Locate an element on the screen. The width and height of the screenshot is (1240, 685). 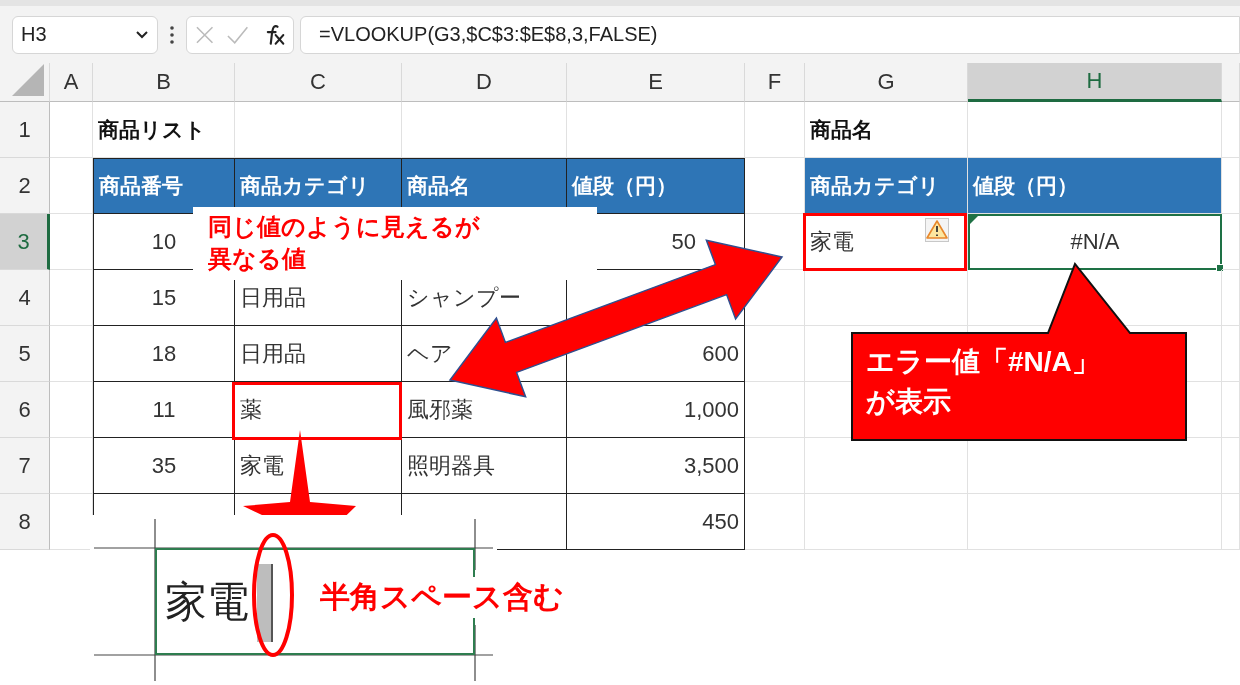
row-header: 1 is located at coordinates (25, 130).